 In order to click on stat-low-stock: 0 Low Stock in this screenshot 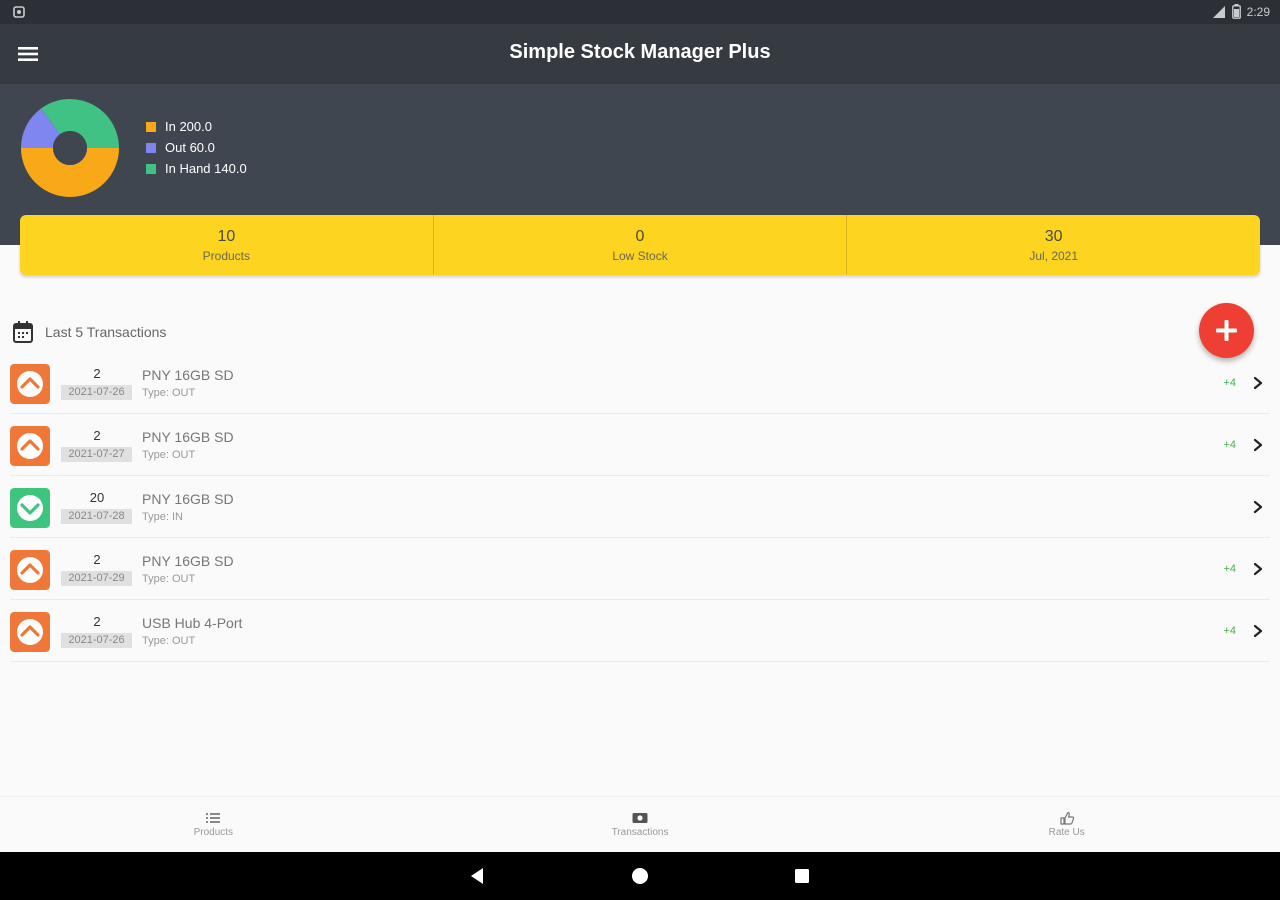, I will do `click(641, 245)`.